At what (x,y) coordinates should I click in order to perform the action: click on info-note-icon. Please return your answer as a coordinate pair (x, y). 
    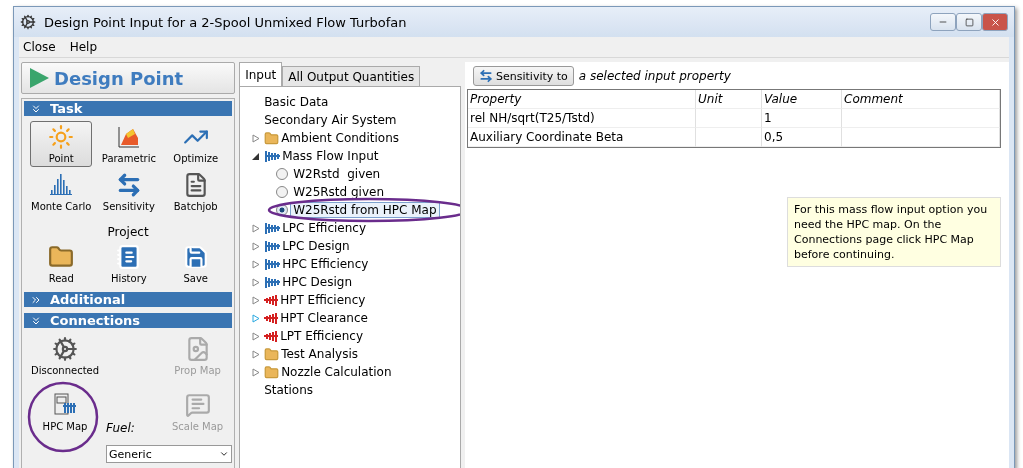
    Looking at the image, I should click on (197, 405).